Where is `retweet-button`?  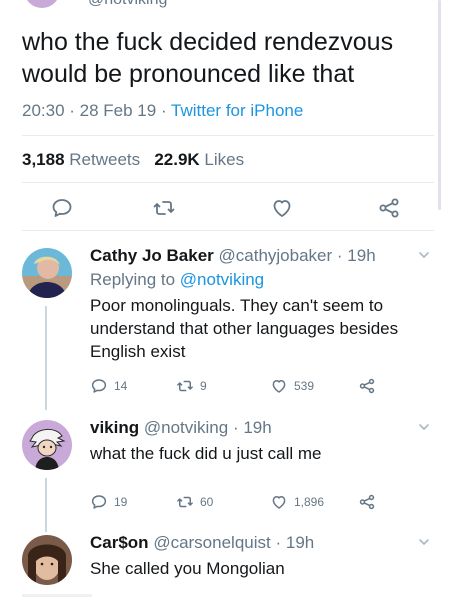
retweet-button is located at coordinates (164, 208).